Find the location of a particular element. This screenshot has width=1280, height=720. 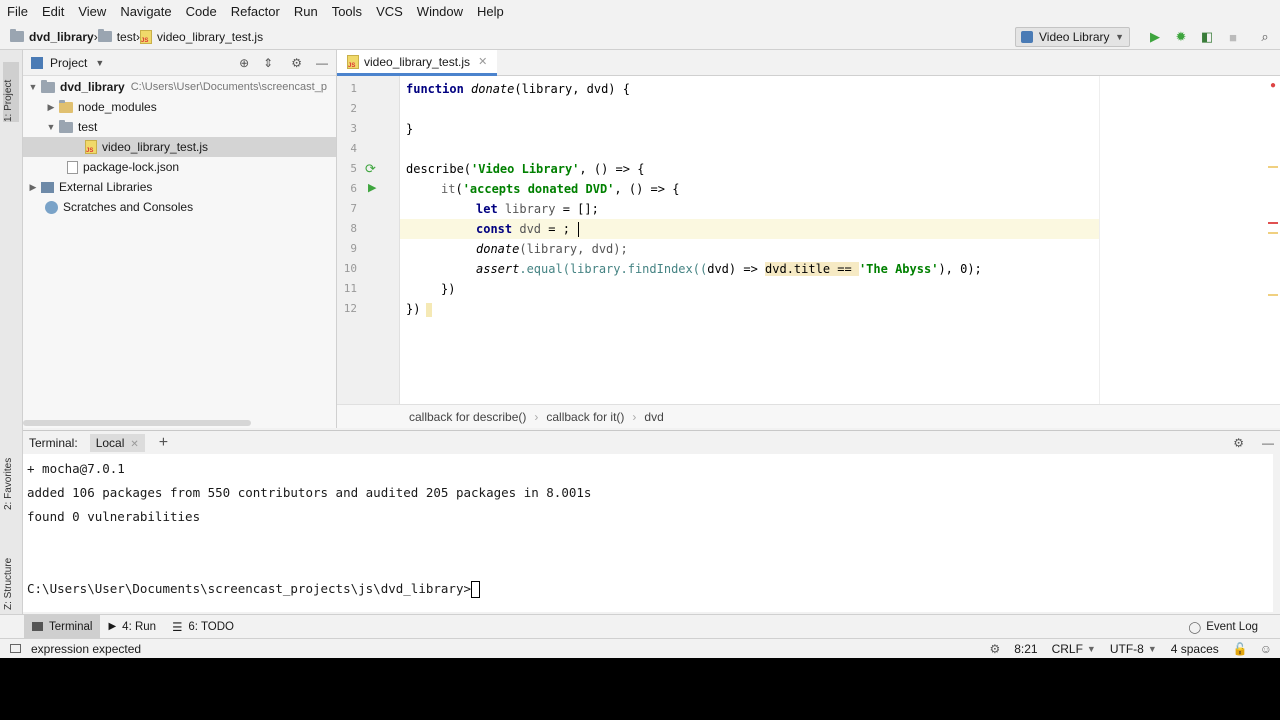

project-icon is located at coordinates (37, 62).